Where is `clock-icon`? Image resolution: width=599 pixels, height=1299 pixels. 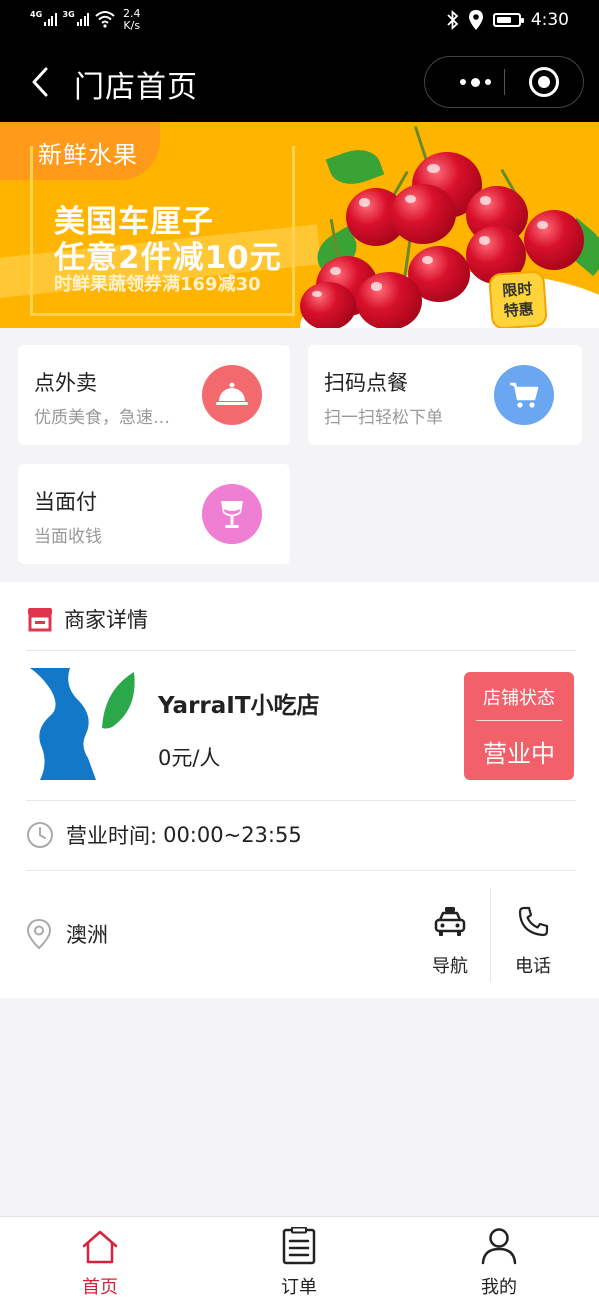
clock-icon is located at coordinates (40, 835).